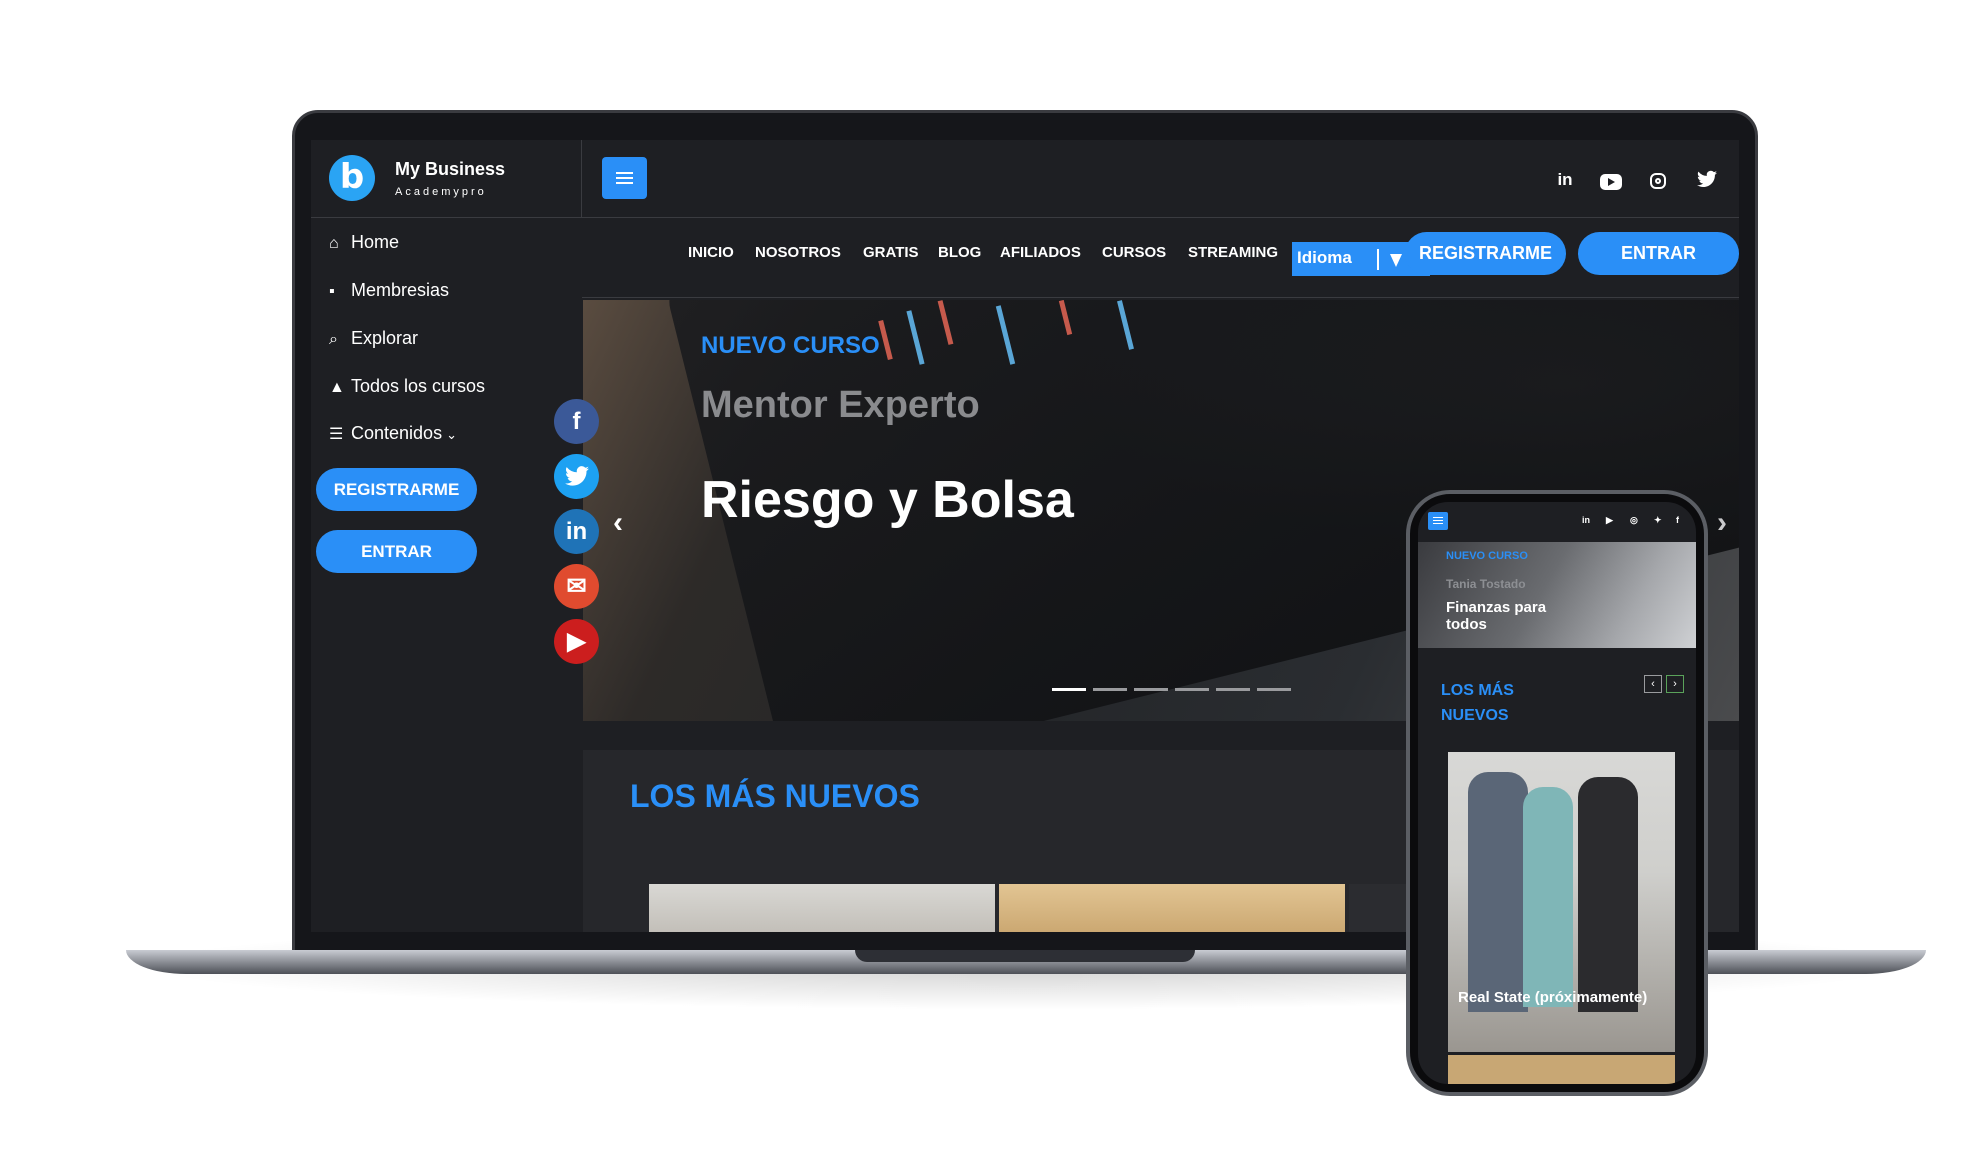  Describe the element at coordinates (1675, 684) in the screenshot. I see `phone-next-icon: ›` at that location.